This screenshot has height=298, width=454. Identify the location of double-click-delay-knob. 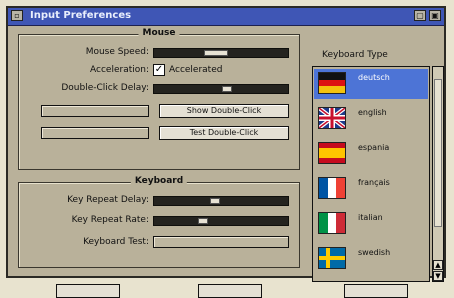
(227, 89).